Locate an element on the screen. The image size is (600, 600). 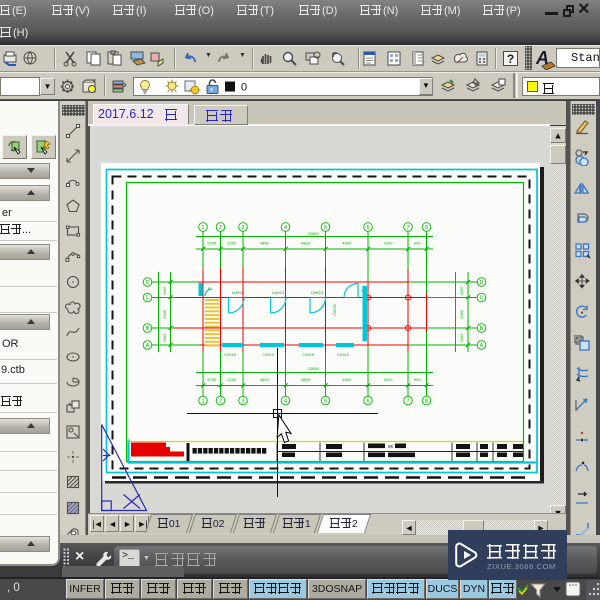
svg-text: 0 is located at coordinates (244, 88).